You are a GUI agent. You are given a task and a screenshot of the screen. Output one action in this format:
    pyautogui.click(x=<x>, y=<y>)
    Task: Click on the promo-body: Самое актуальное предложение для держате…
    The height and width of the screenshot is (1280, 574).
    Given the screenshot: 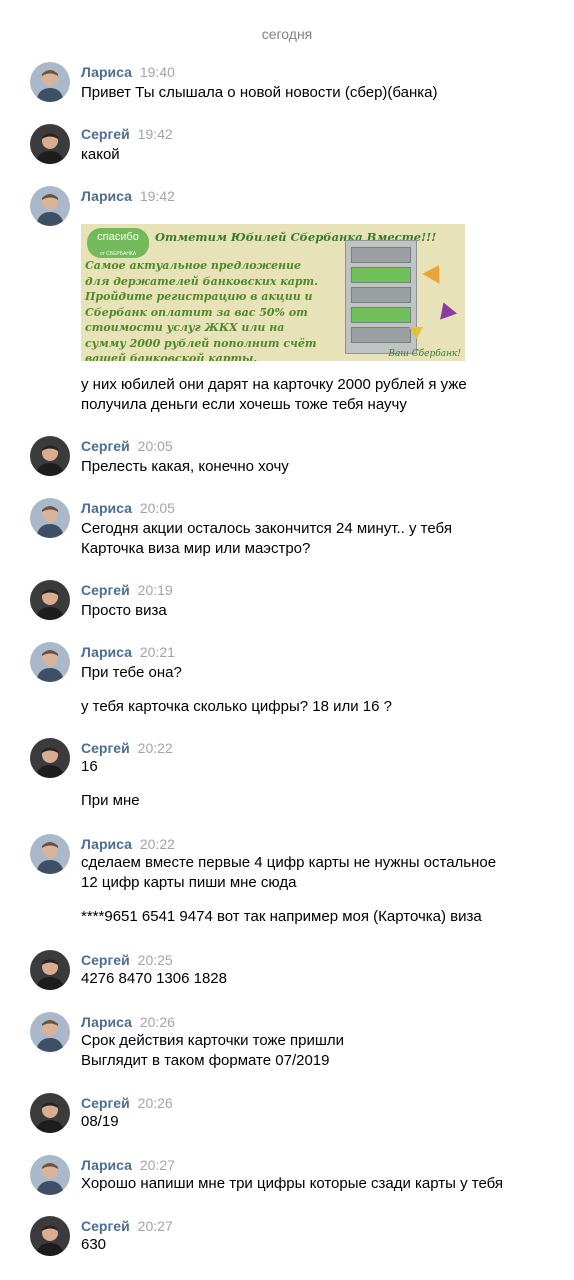 What is the action you would take?
    pyautogui.click(x=216, y=309)
    